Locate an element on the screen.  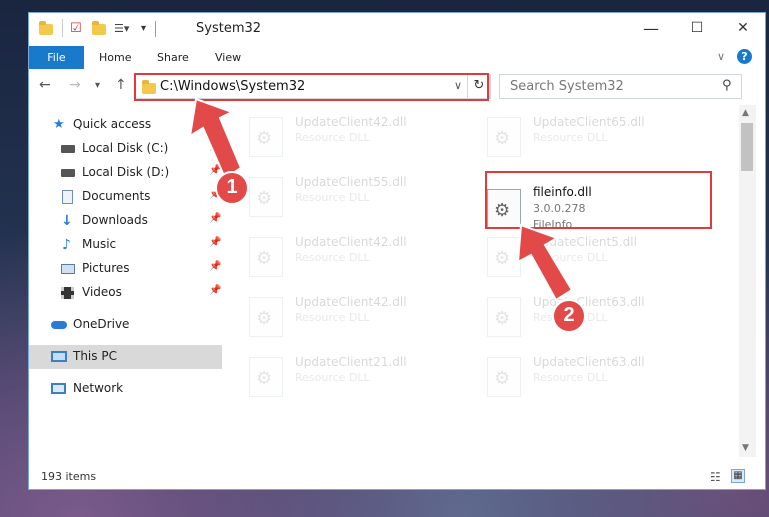
arrow-1-icon is located at coordinates (215, 138).